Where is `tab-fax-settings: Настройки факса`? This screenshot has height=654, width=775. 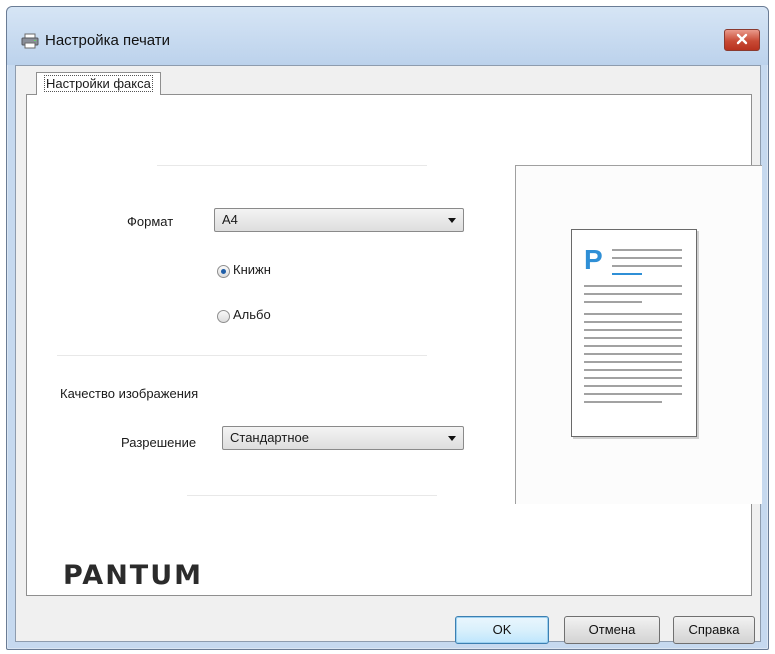 tab-fax-settings: Настройки факса is located at coordinates (98, 83).